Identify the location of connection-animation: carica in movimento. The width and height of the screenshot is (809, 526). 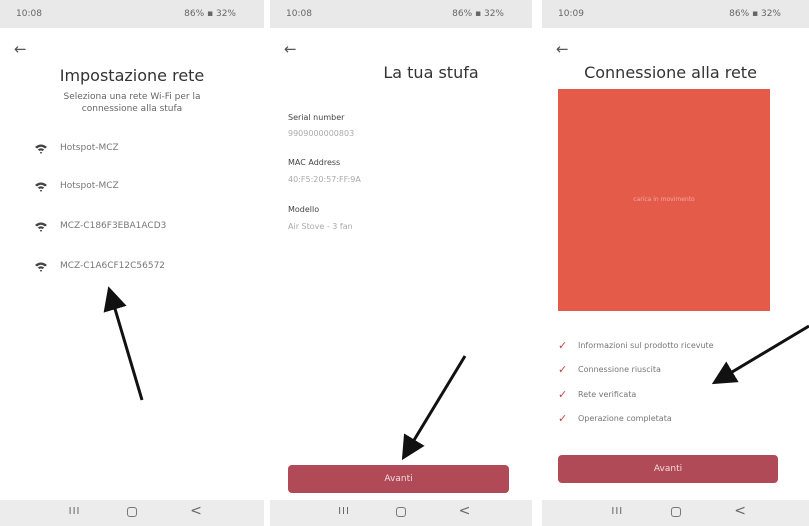
(664, 200).